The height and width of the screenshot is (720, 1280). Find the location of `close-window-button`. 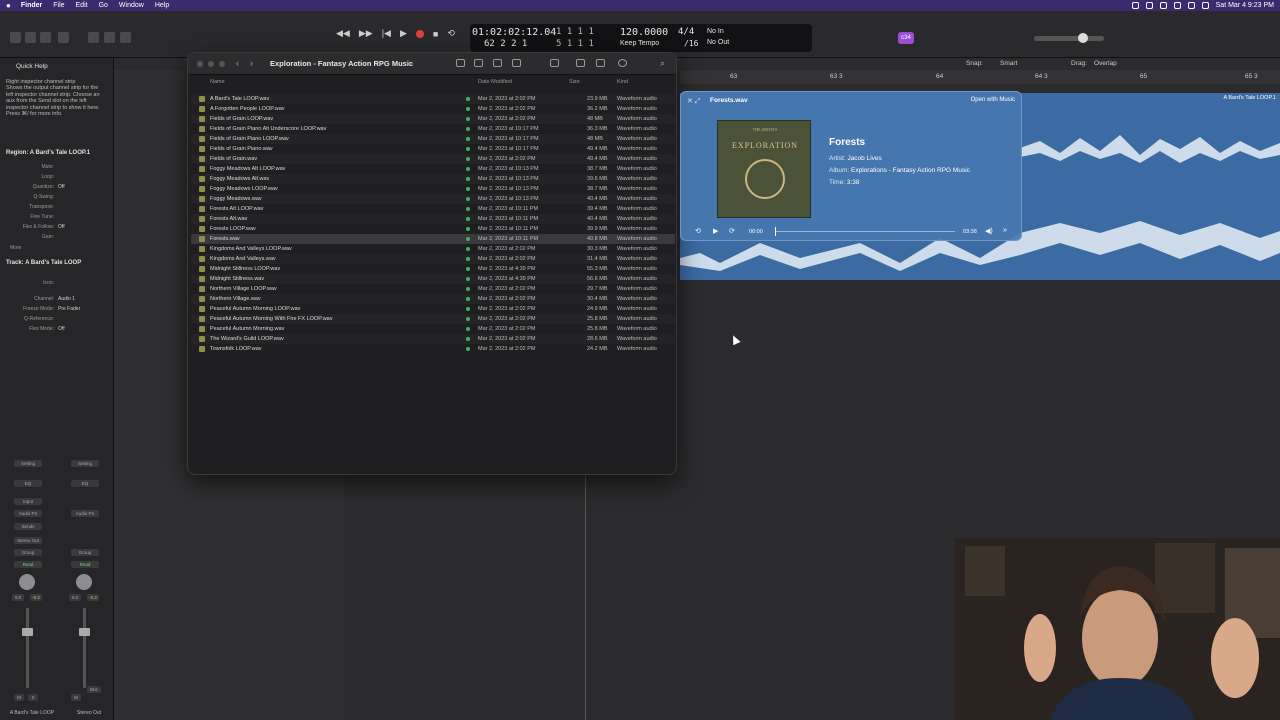

close-window-button is located at coordinates (200, 64).